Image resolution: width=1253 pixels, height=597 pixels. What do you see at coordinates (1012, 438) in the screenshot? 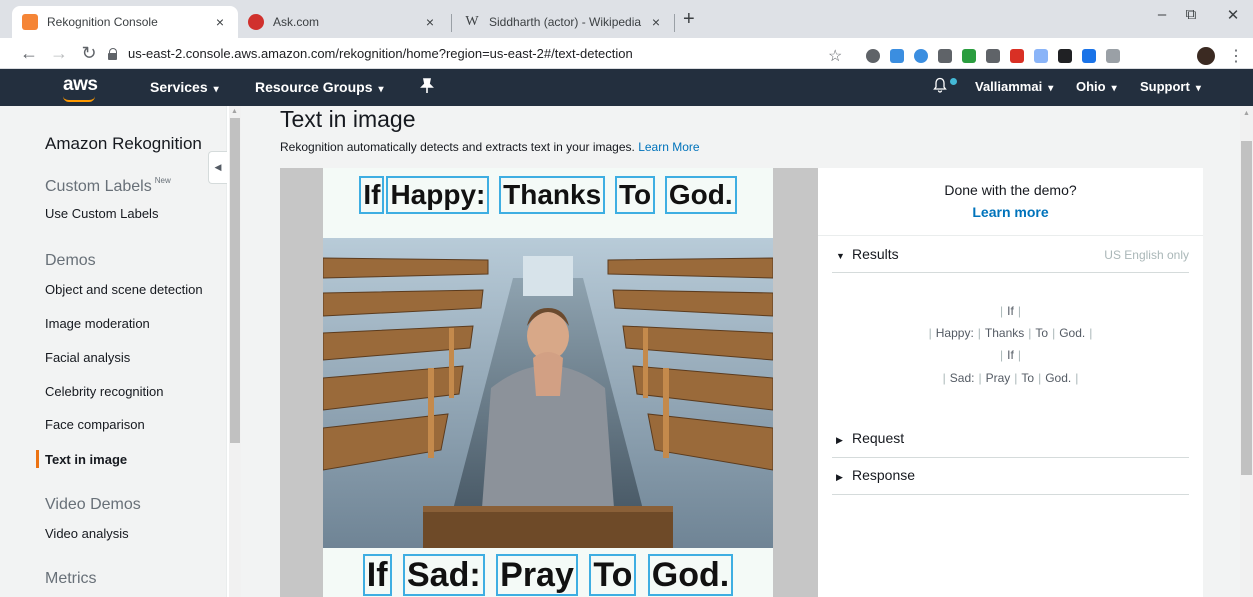
I see `request-section-toggle: ▶ Request` at bounding box center [1012, 438].